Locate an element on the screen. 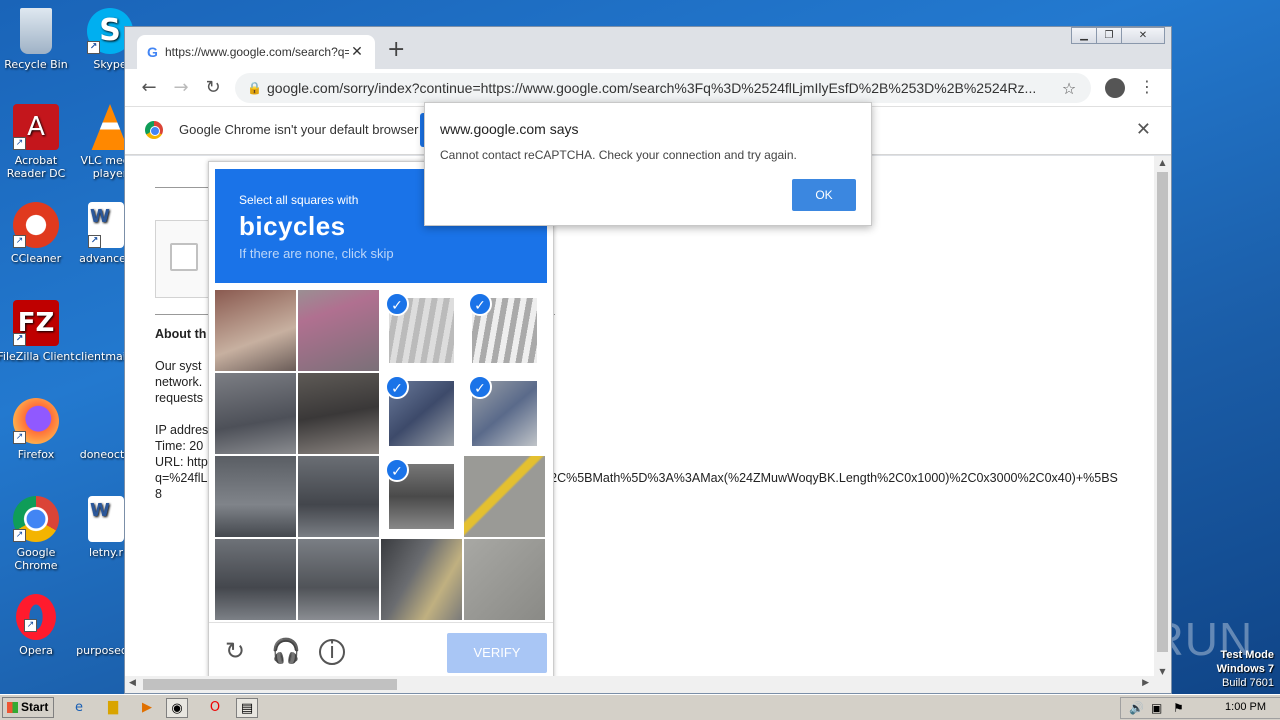 Image resolution: width=1280 pixels, height=720 pixels. recycle-bin-icon is located at coordinates (36, 31).